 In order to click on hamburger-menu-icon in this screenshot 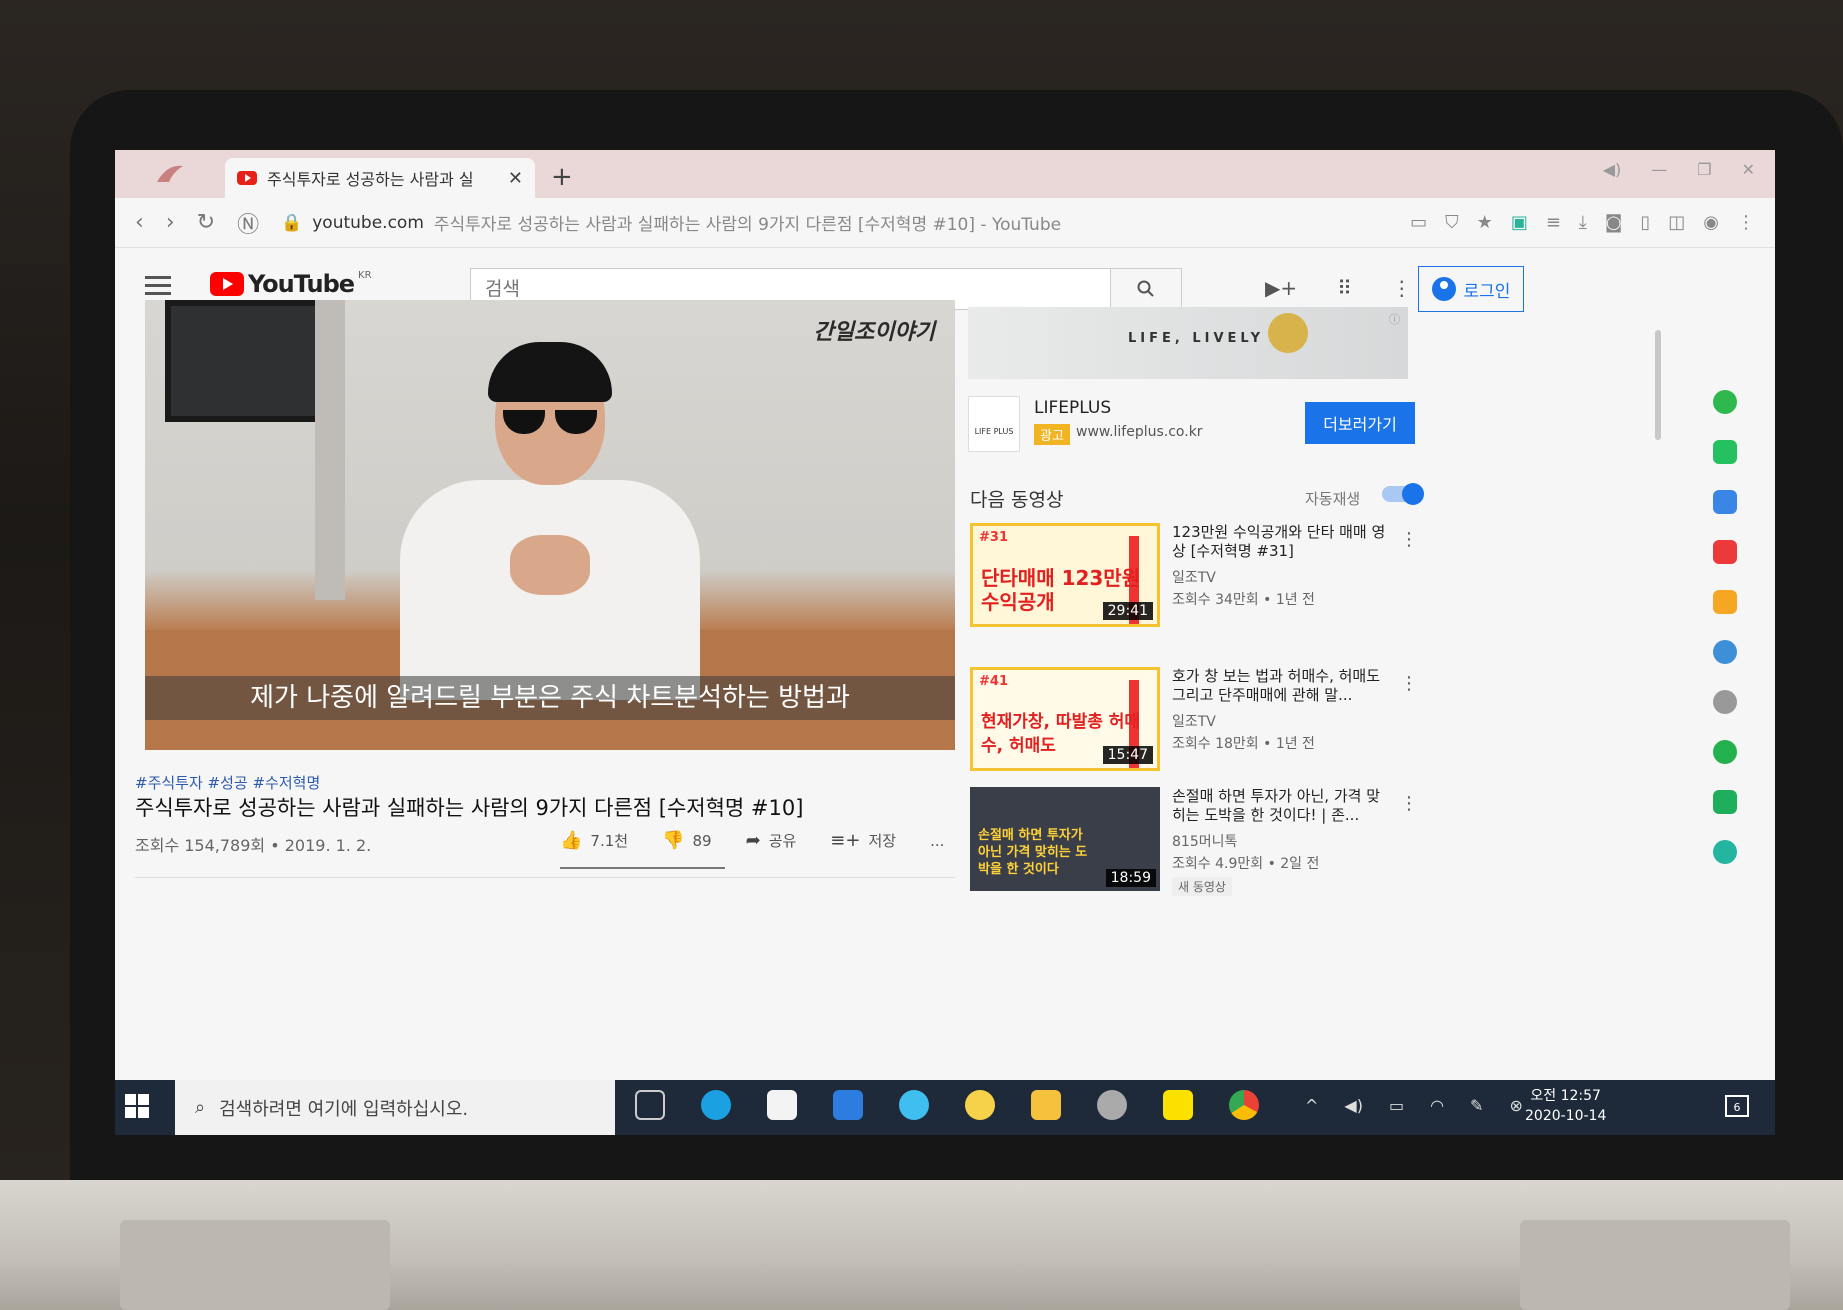, I will do `click(158, 288)`.